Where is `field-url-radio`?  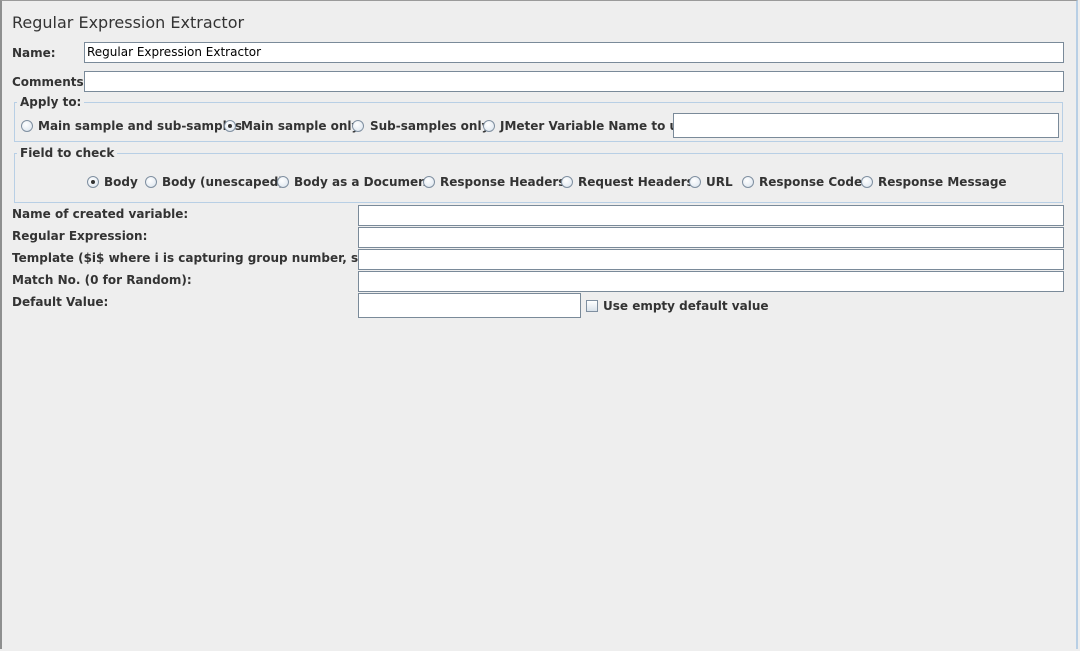 field-url-radio is located at coordinates (695, 182).